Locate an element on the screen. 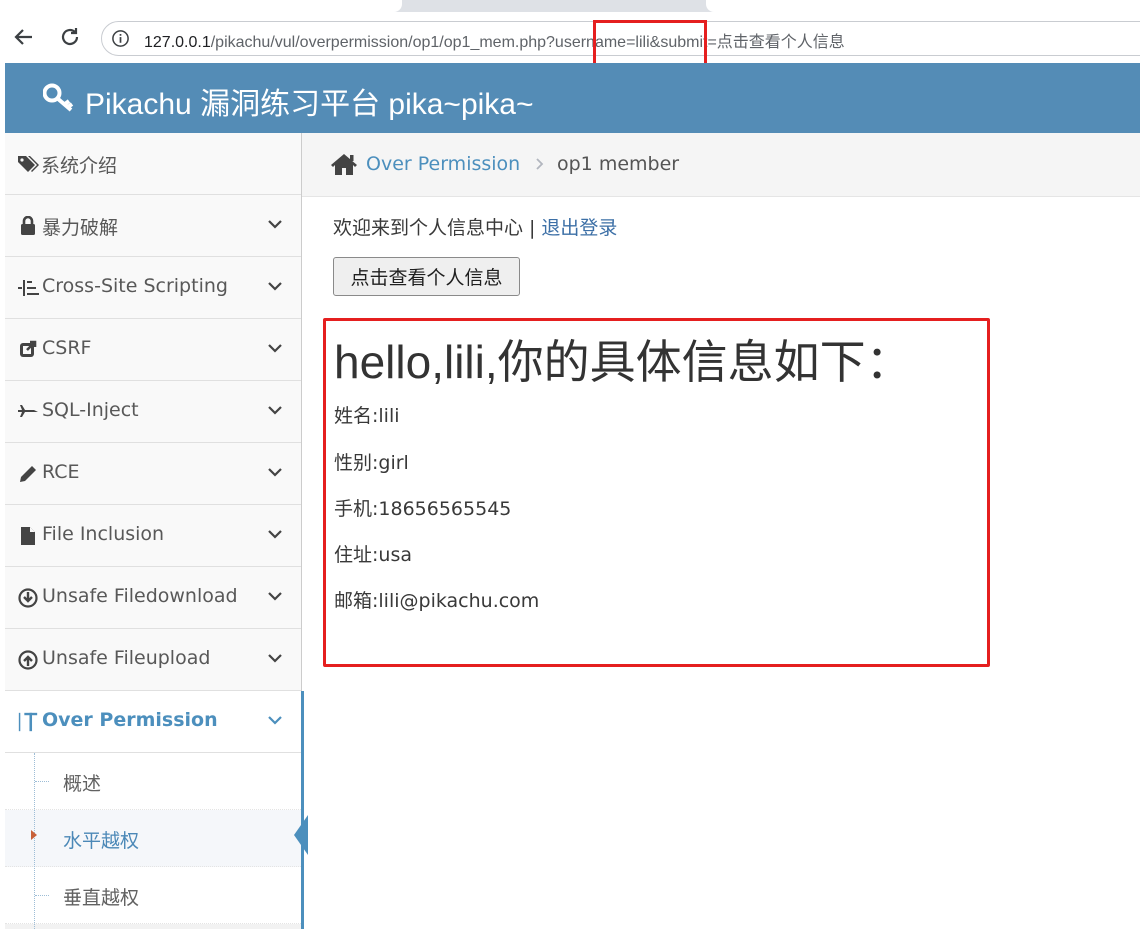 The height and width of the screenshot is (929, 1140). back-button is located at coordinates (24, 37).